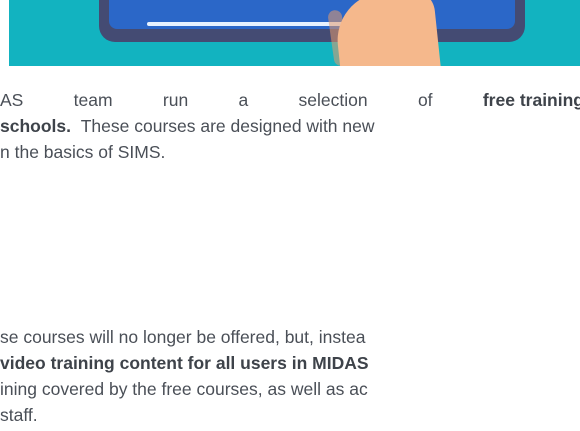 Image resolution: width=580 pixels, height=431 pixels. What do you see at coordinates (19, 415) in the screenshot?
I see `update-line-4: staff.` at bounding box center [19, 415].